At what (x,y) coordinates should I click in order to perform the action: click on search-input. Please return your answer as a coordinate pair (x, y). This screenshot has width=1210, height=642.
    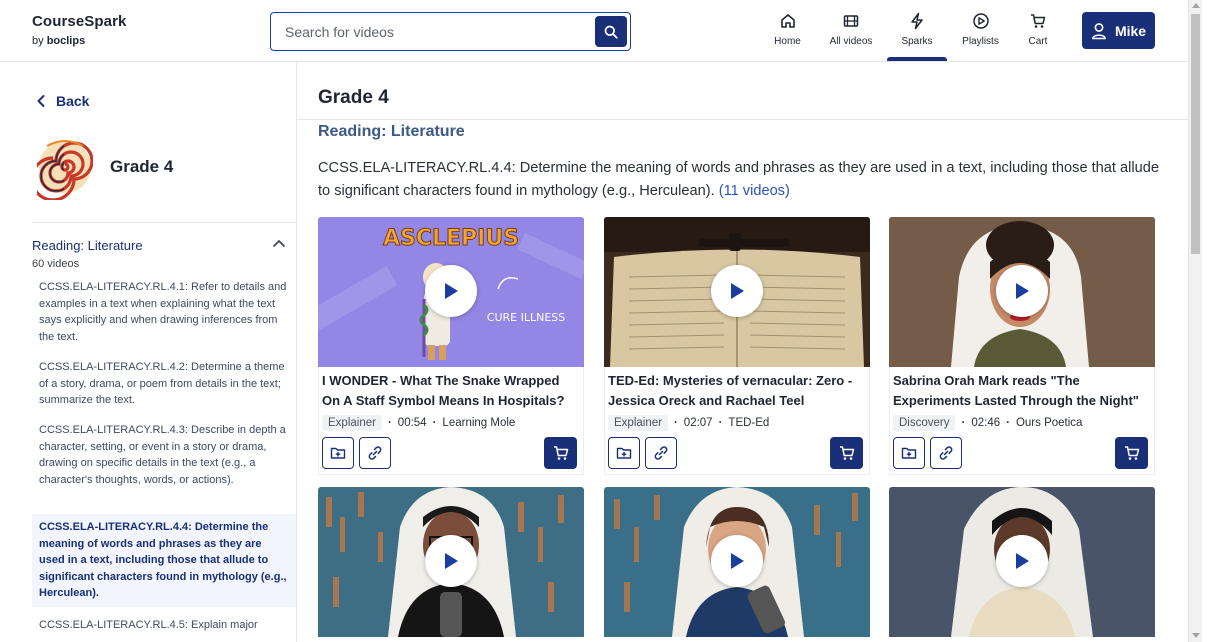
    Looking at the image, I should click on (432, 31).